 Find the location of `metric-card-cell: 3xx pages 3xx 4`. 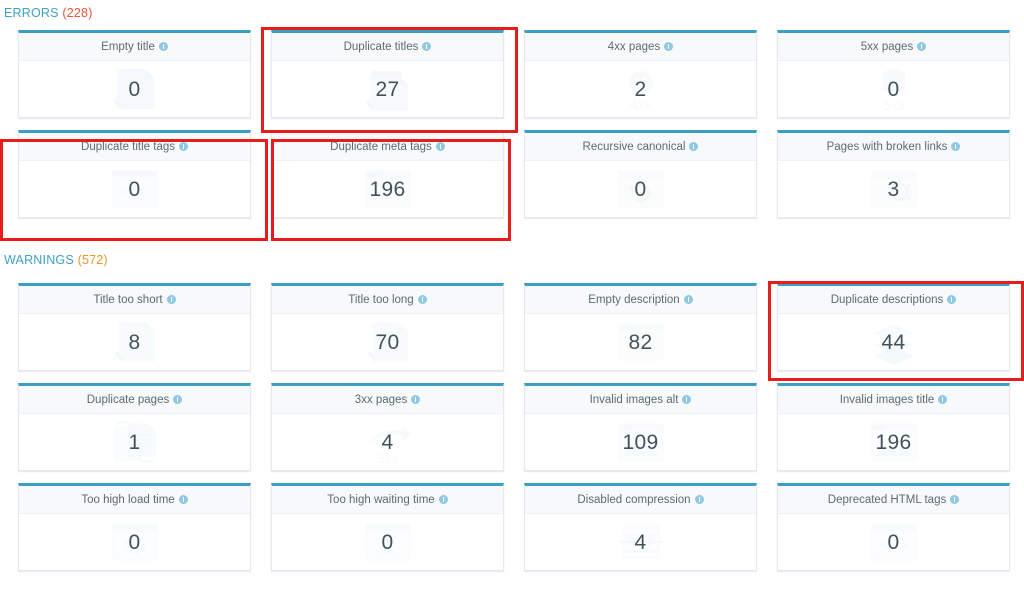

metric-card-cell: 3xx pages 3xx 4 is located at coordinates (387, 433).